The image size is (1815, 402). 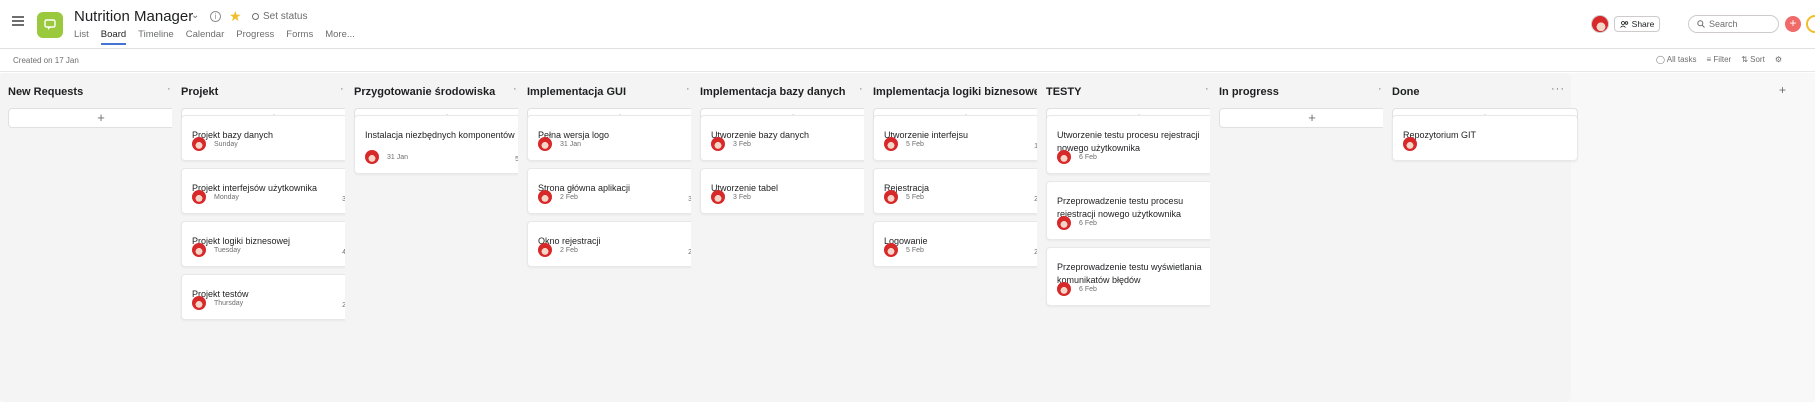 What do you see at coordinates (1249, 92) in the screenshot?
I see `column-title: In progress` at bounding box center [1249, 92].